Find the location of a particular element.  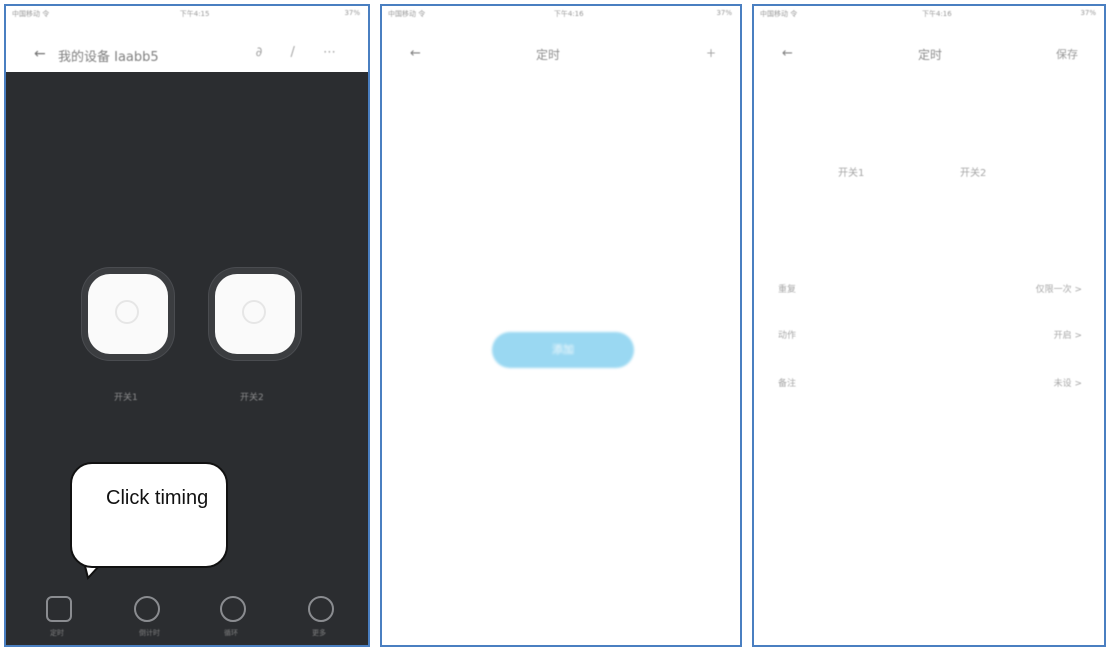

switch-1-button is located at coordinates (128, 314).